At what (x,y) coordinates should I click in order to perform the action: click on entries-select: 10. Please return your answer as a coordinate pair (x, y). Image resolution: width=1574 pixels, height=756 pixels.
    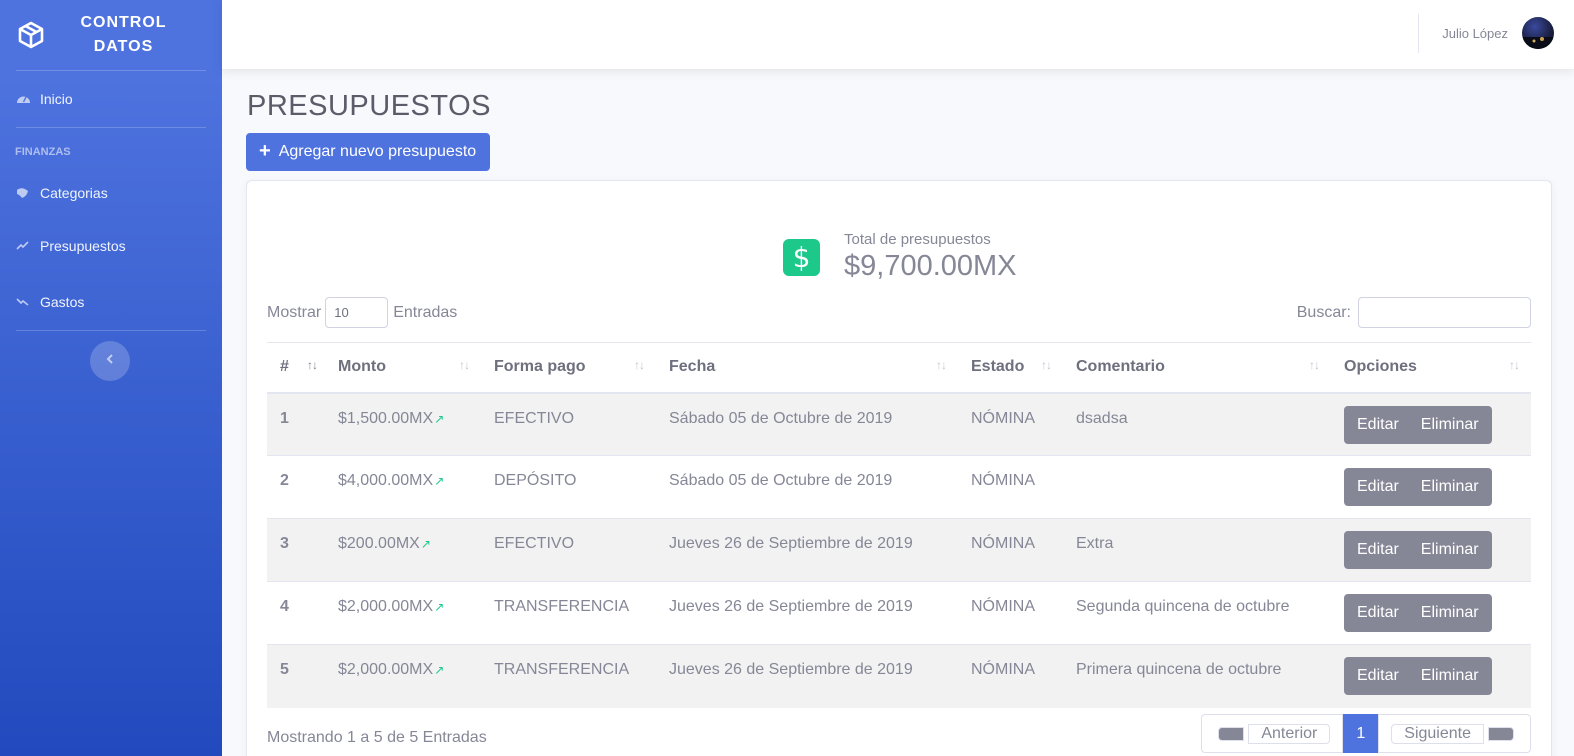
    Looking at the image, I should click on (357, 312).